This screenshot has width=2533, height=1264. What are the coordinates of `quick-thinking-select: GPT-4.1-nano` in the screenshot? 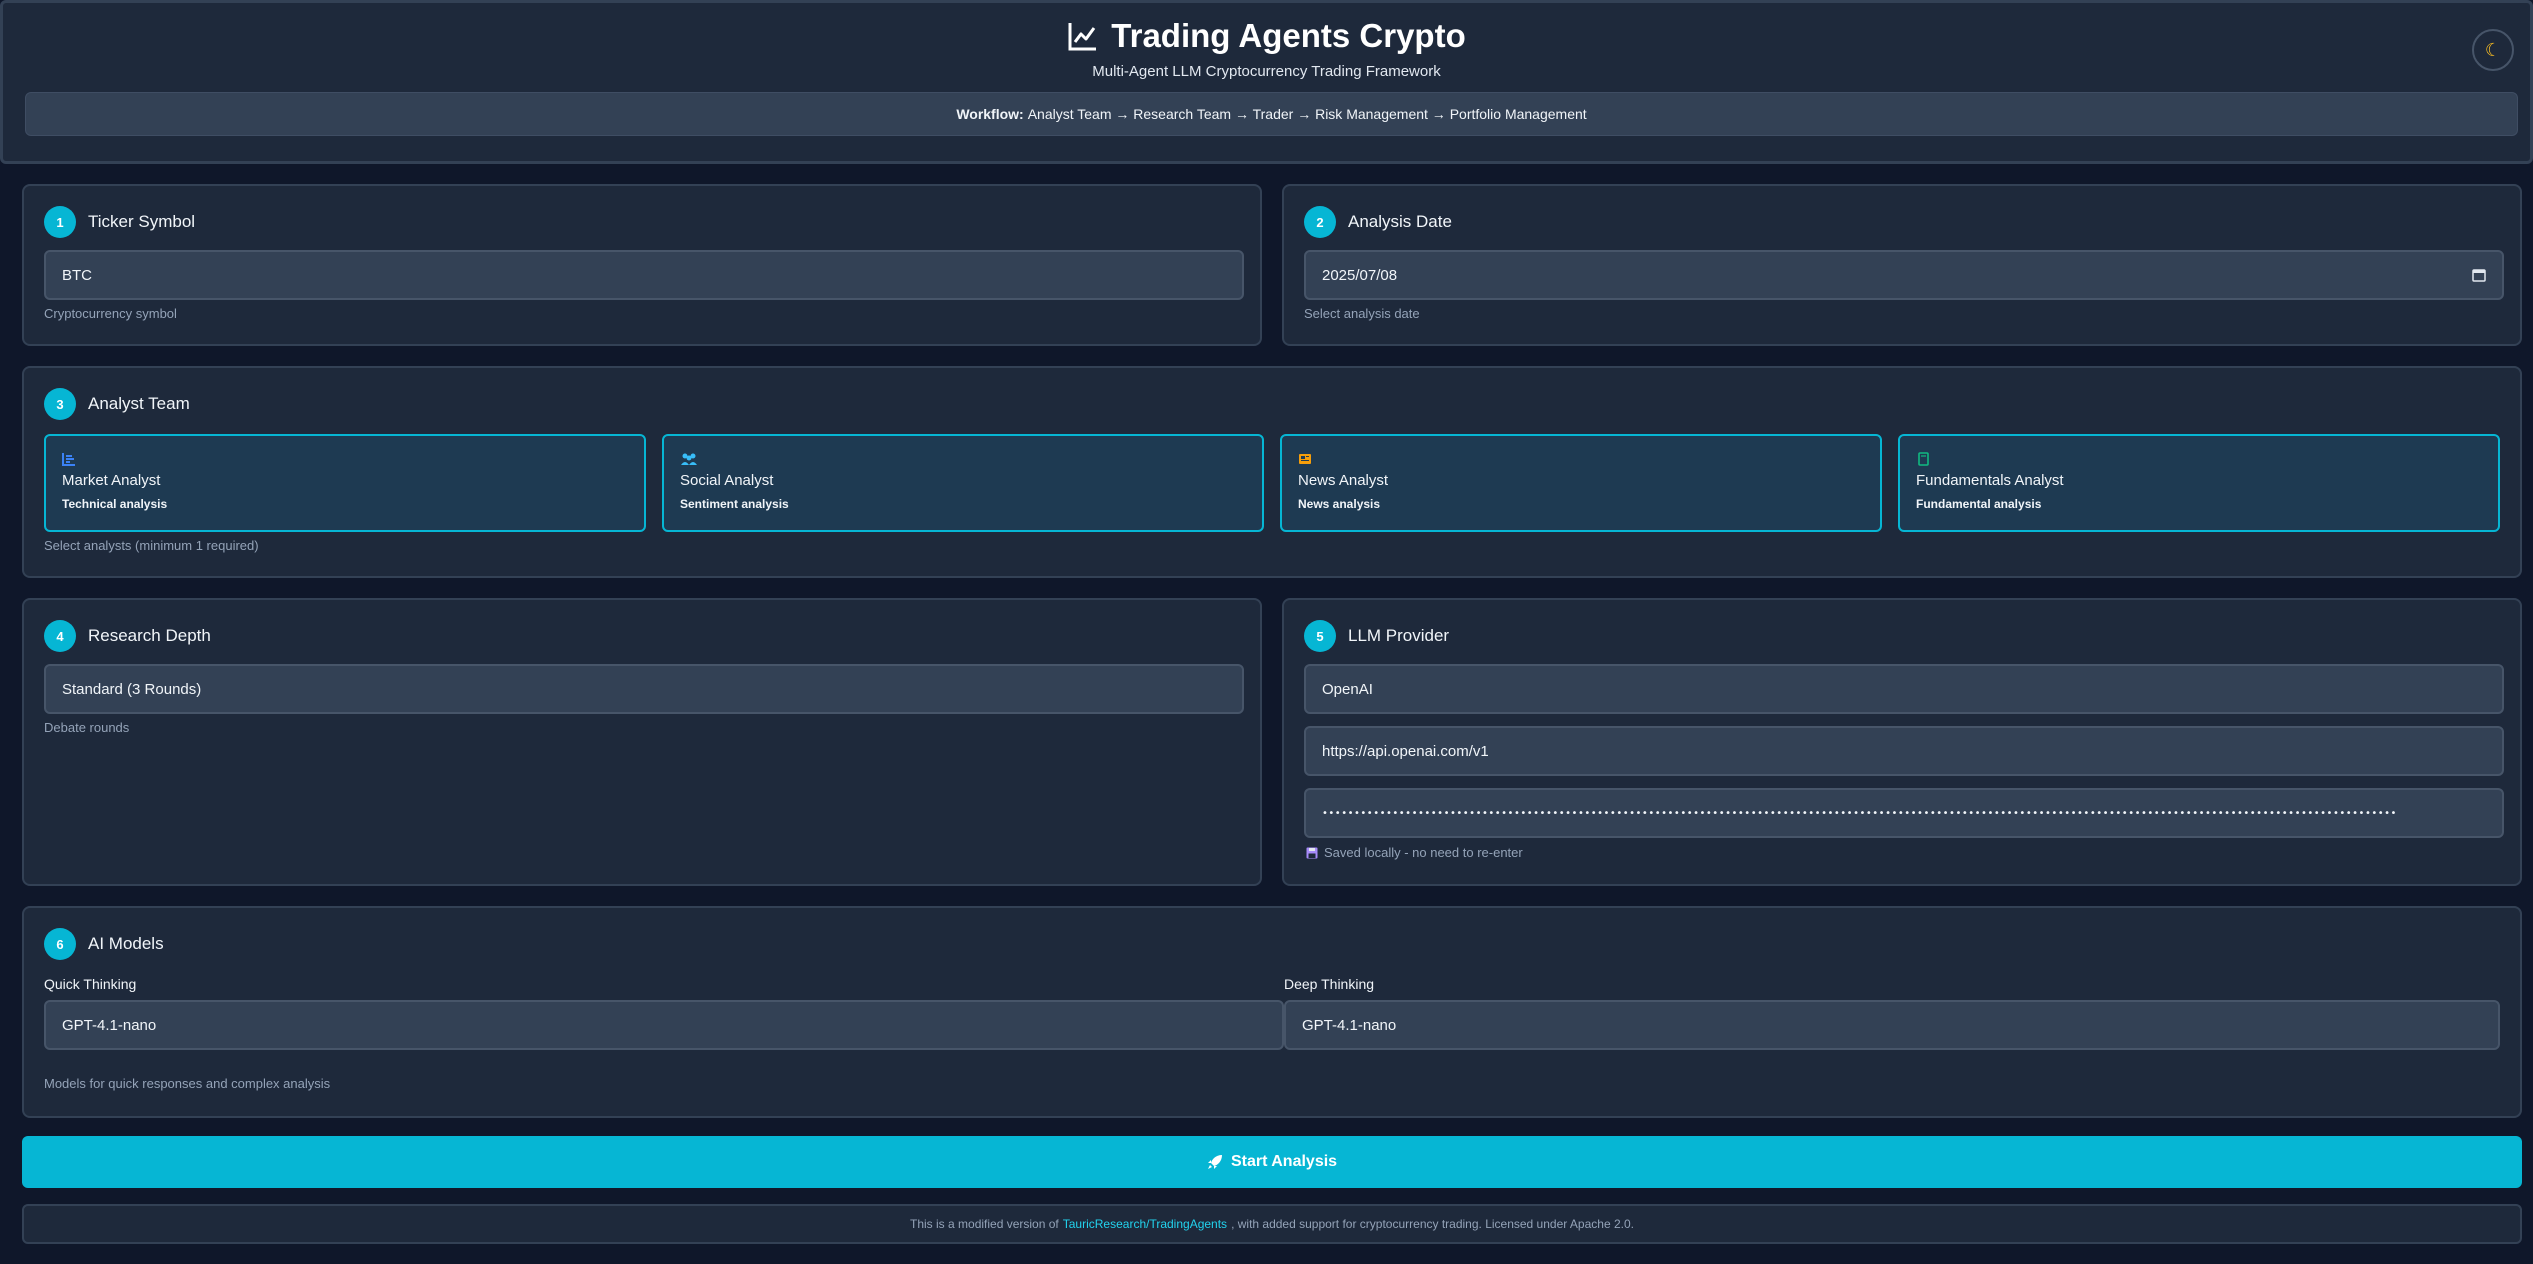 It's located at (664, 1025).